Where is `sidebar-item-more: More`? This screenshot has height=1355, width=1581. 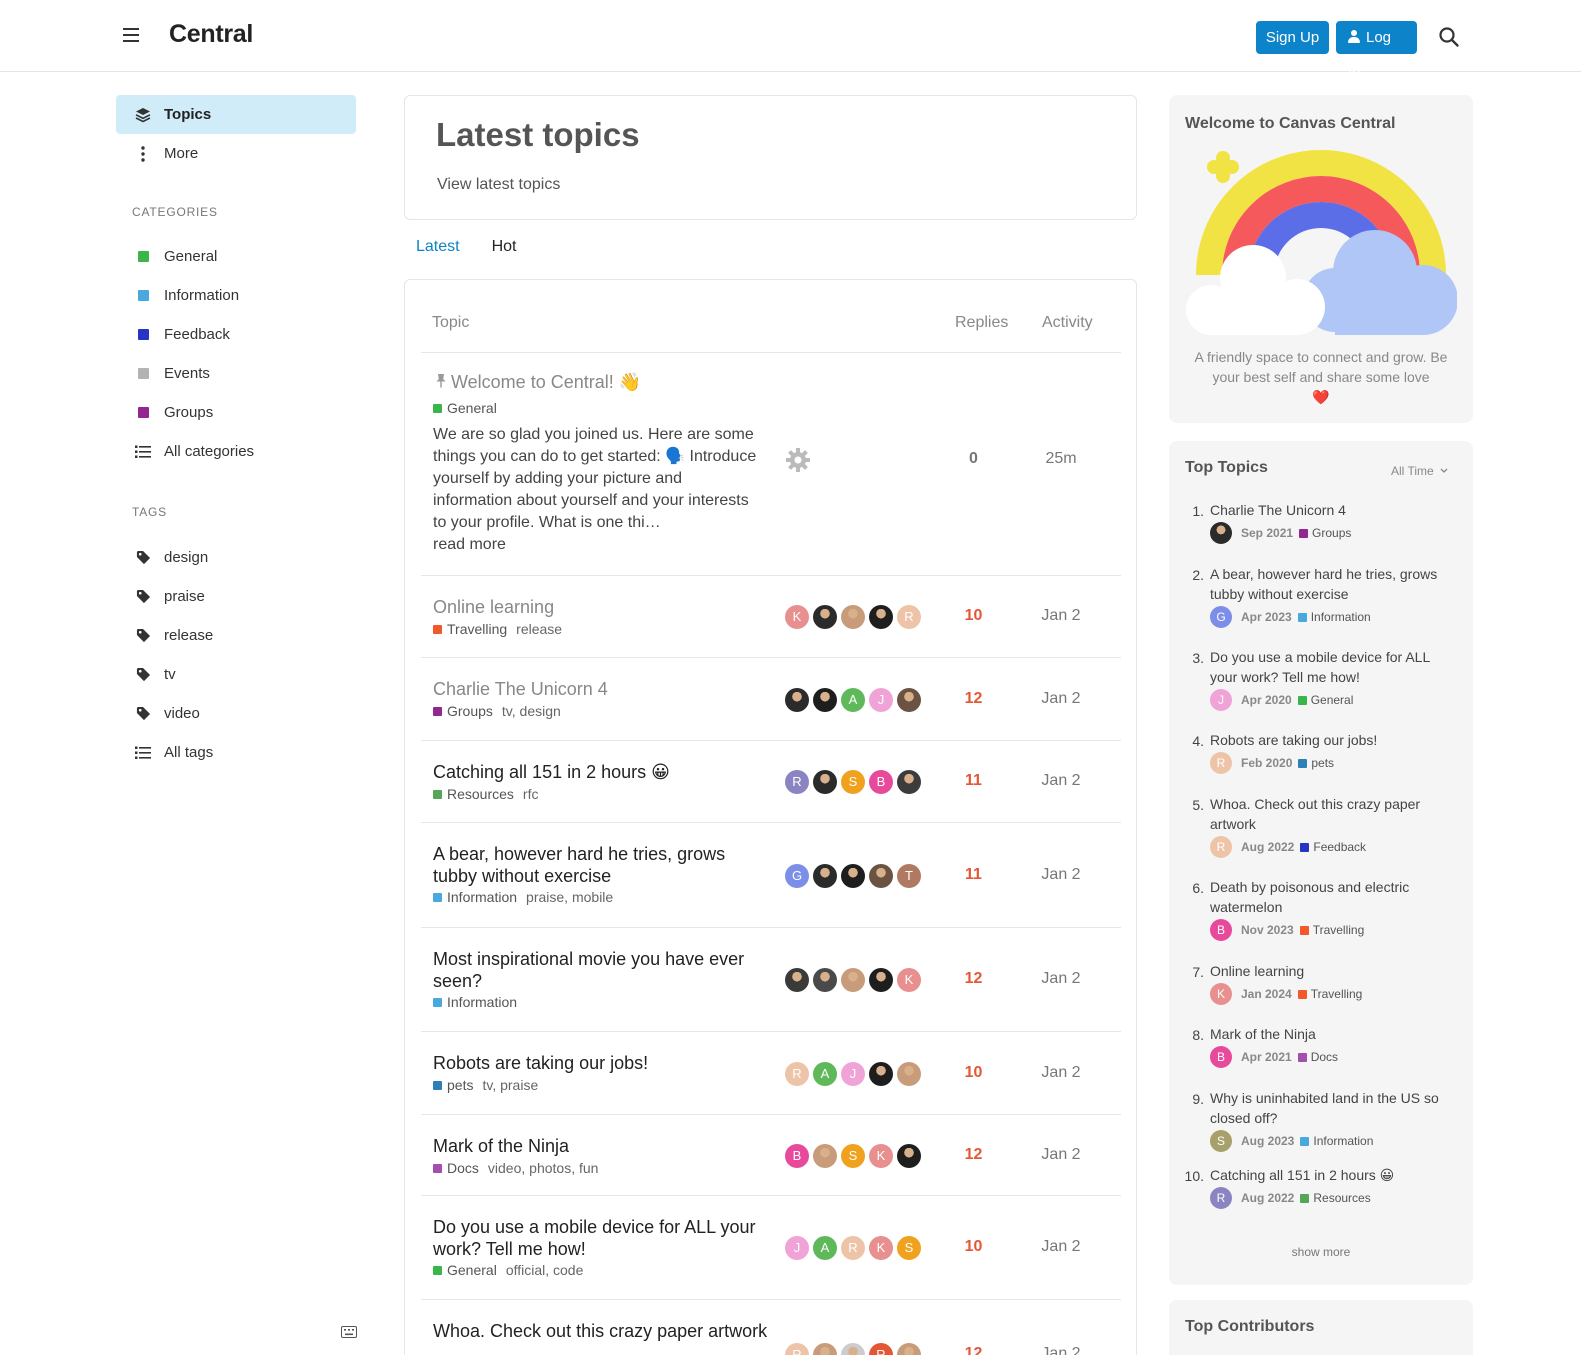
sidebar-item-more: More is located at coordinates (236, 153).